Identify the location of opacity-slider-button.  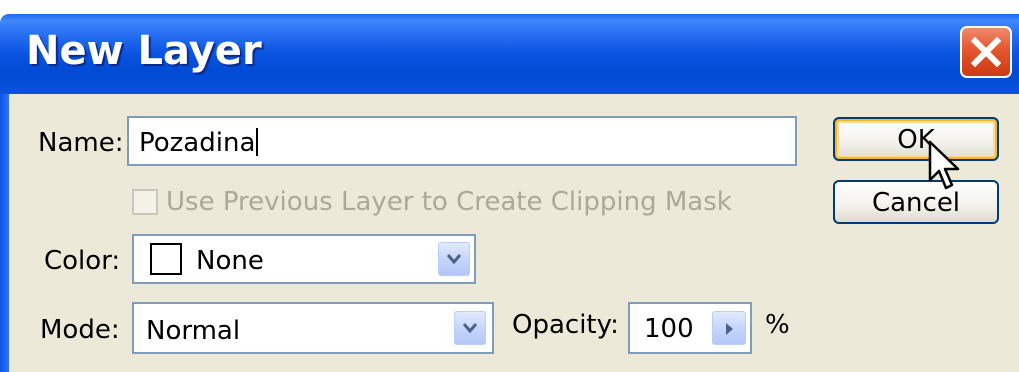
(729, 328).